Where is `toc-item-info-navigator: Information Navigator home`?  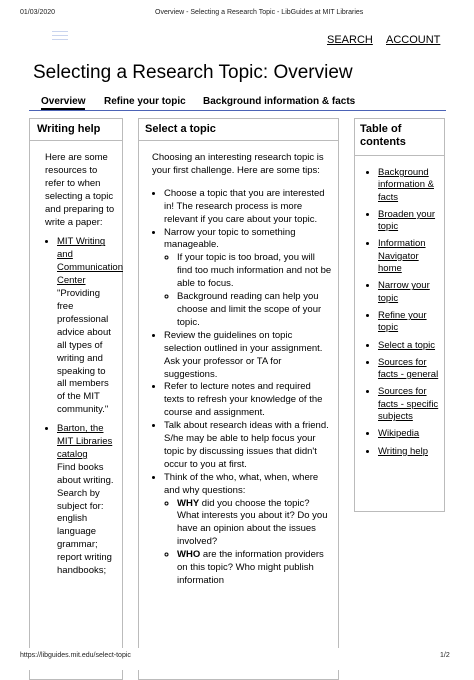
toc-item-info-navigator: Information Navigator home is located at coordinates (402, 256).